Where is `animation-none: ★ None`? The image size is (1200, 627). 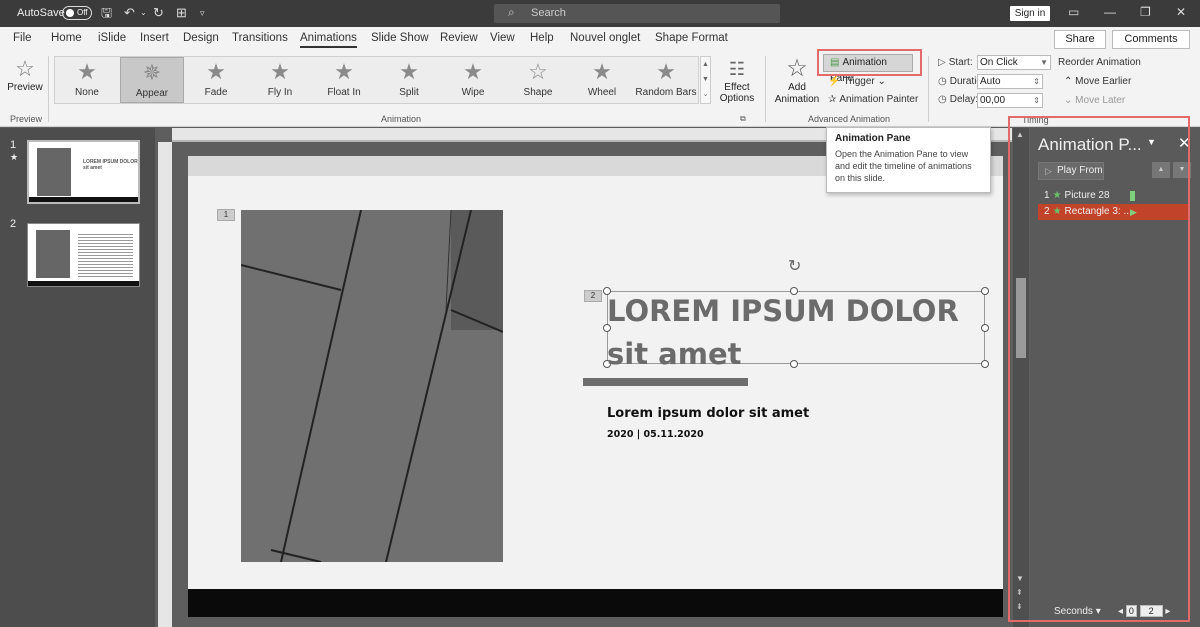 animation-none: ★ None is located at coordinates (87, 80).